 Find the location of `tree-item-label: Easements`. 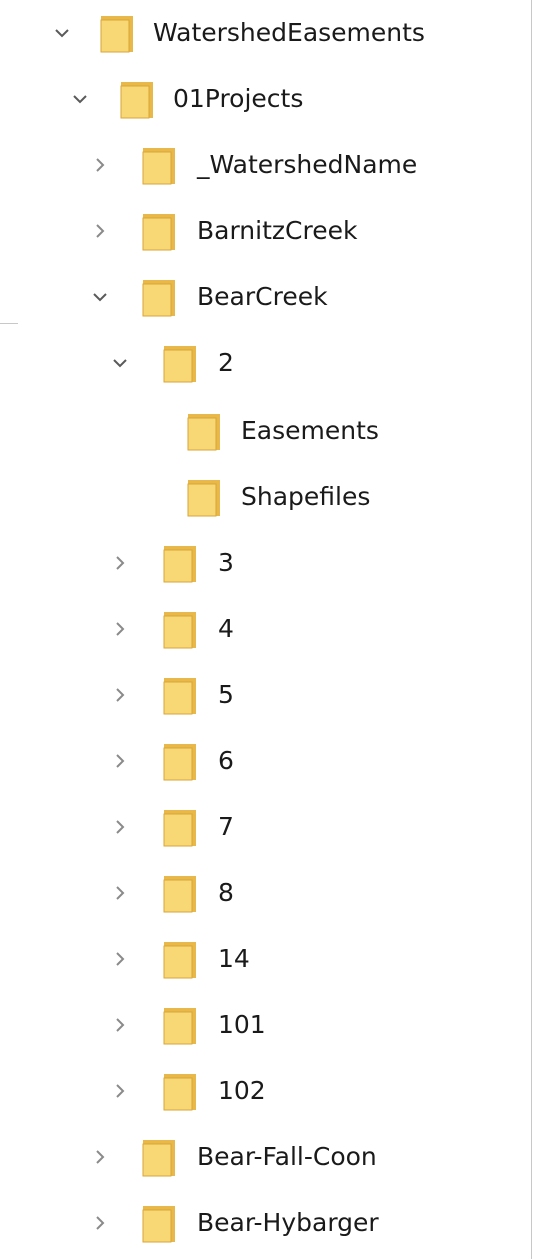

tree-item-label: Easements is located at coordinates (310, 430).